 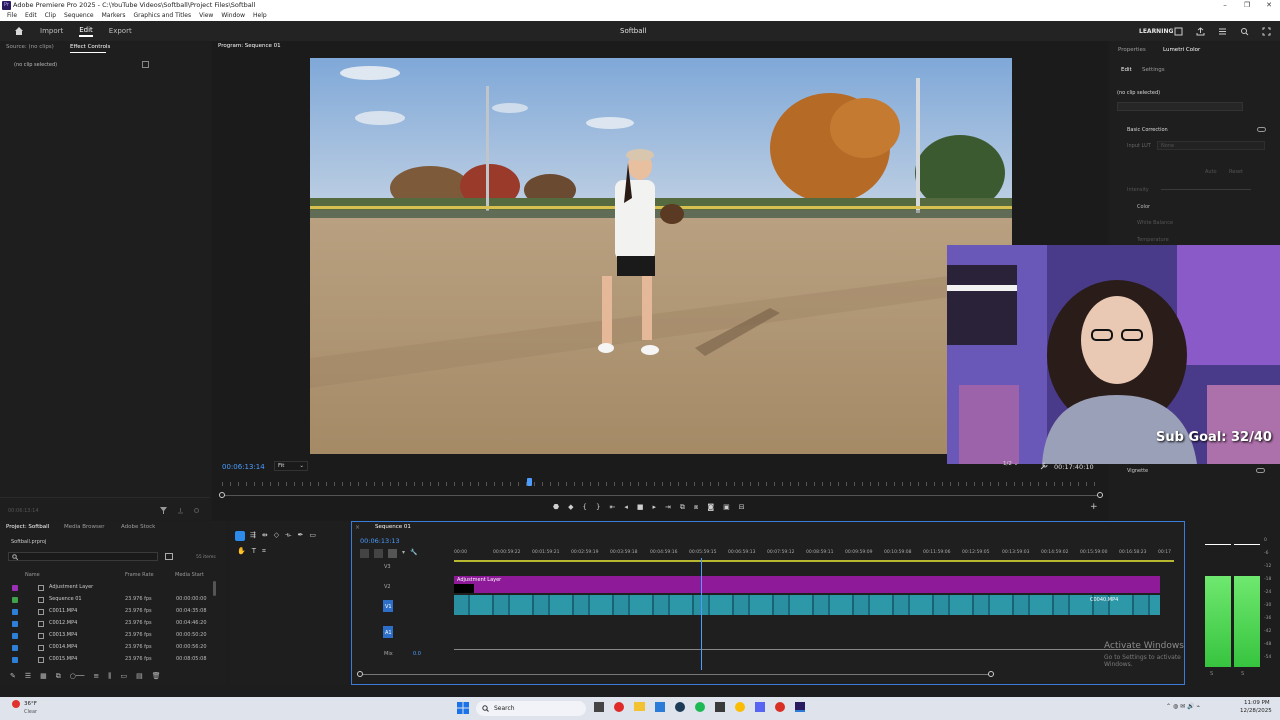 I want to click on fit-dropdown: Fit ⌄, so click(x=291, y=466).